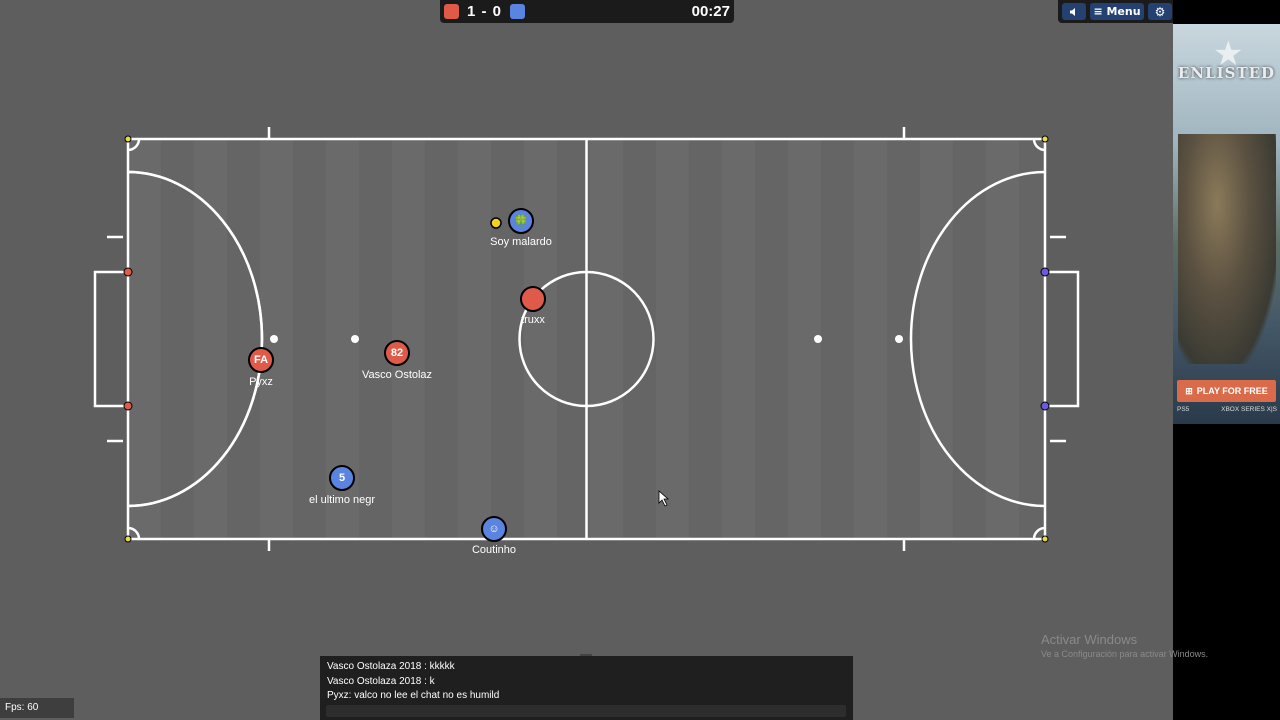 Image resolution: width=1280 pixels, height=720 pixels. What do you see at coordinates (391, 666) in the screenshot?
I see `chat-message: Vasco Ostolaza 2018 : kkkkk` at bounding box center [391, 666].